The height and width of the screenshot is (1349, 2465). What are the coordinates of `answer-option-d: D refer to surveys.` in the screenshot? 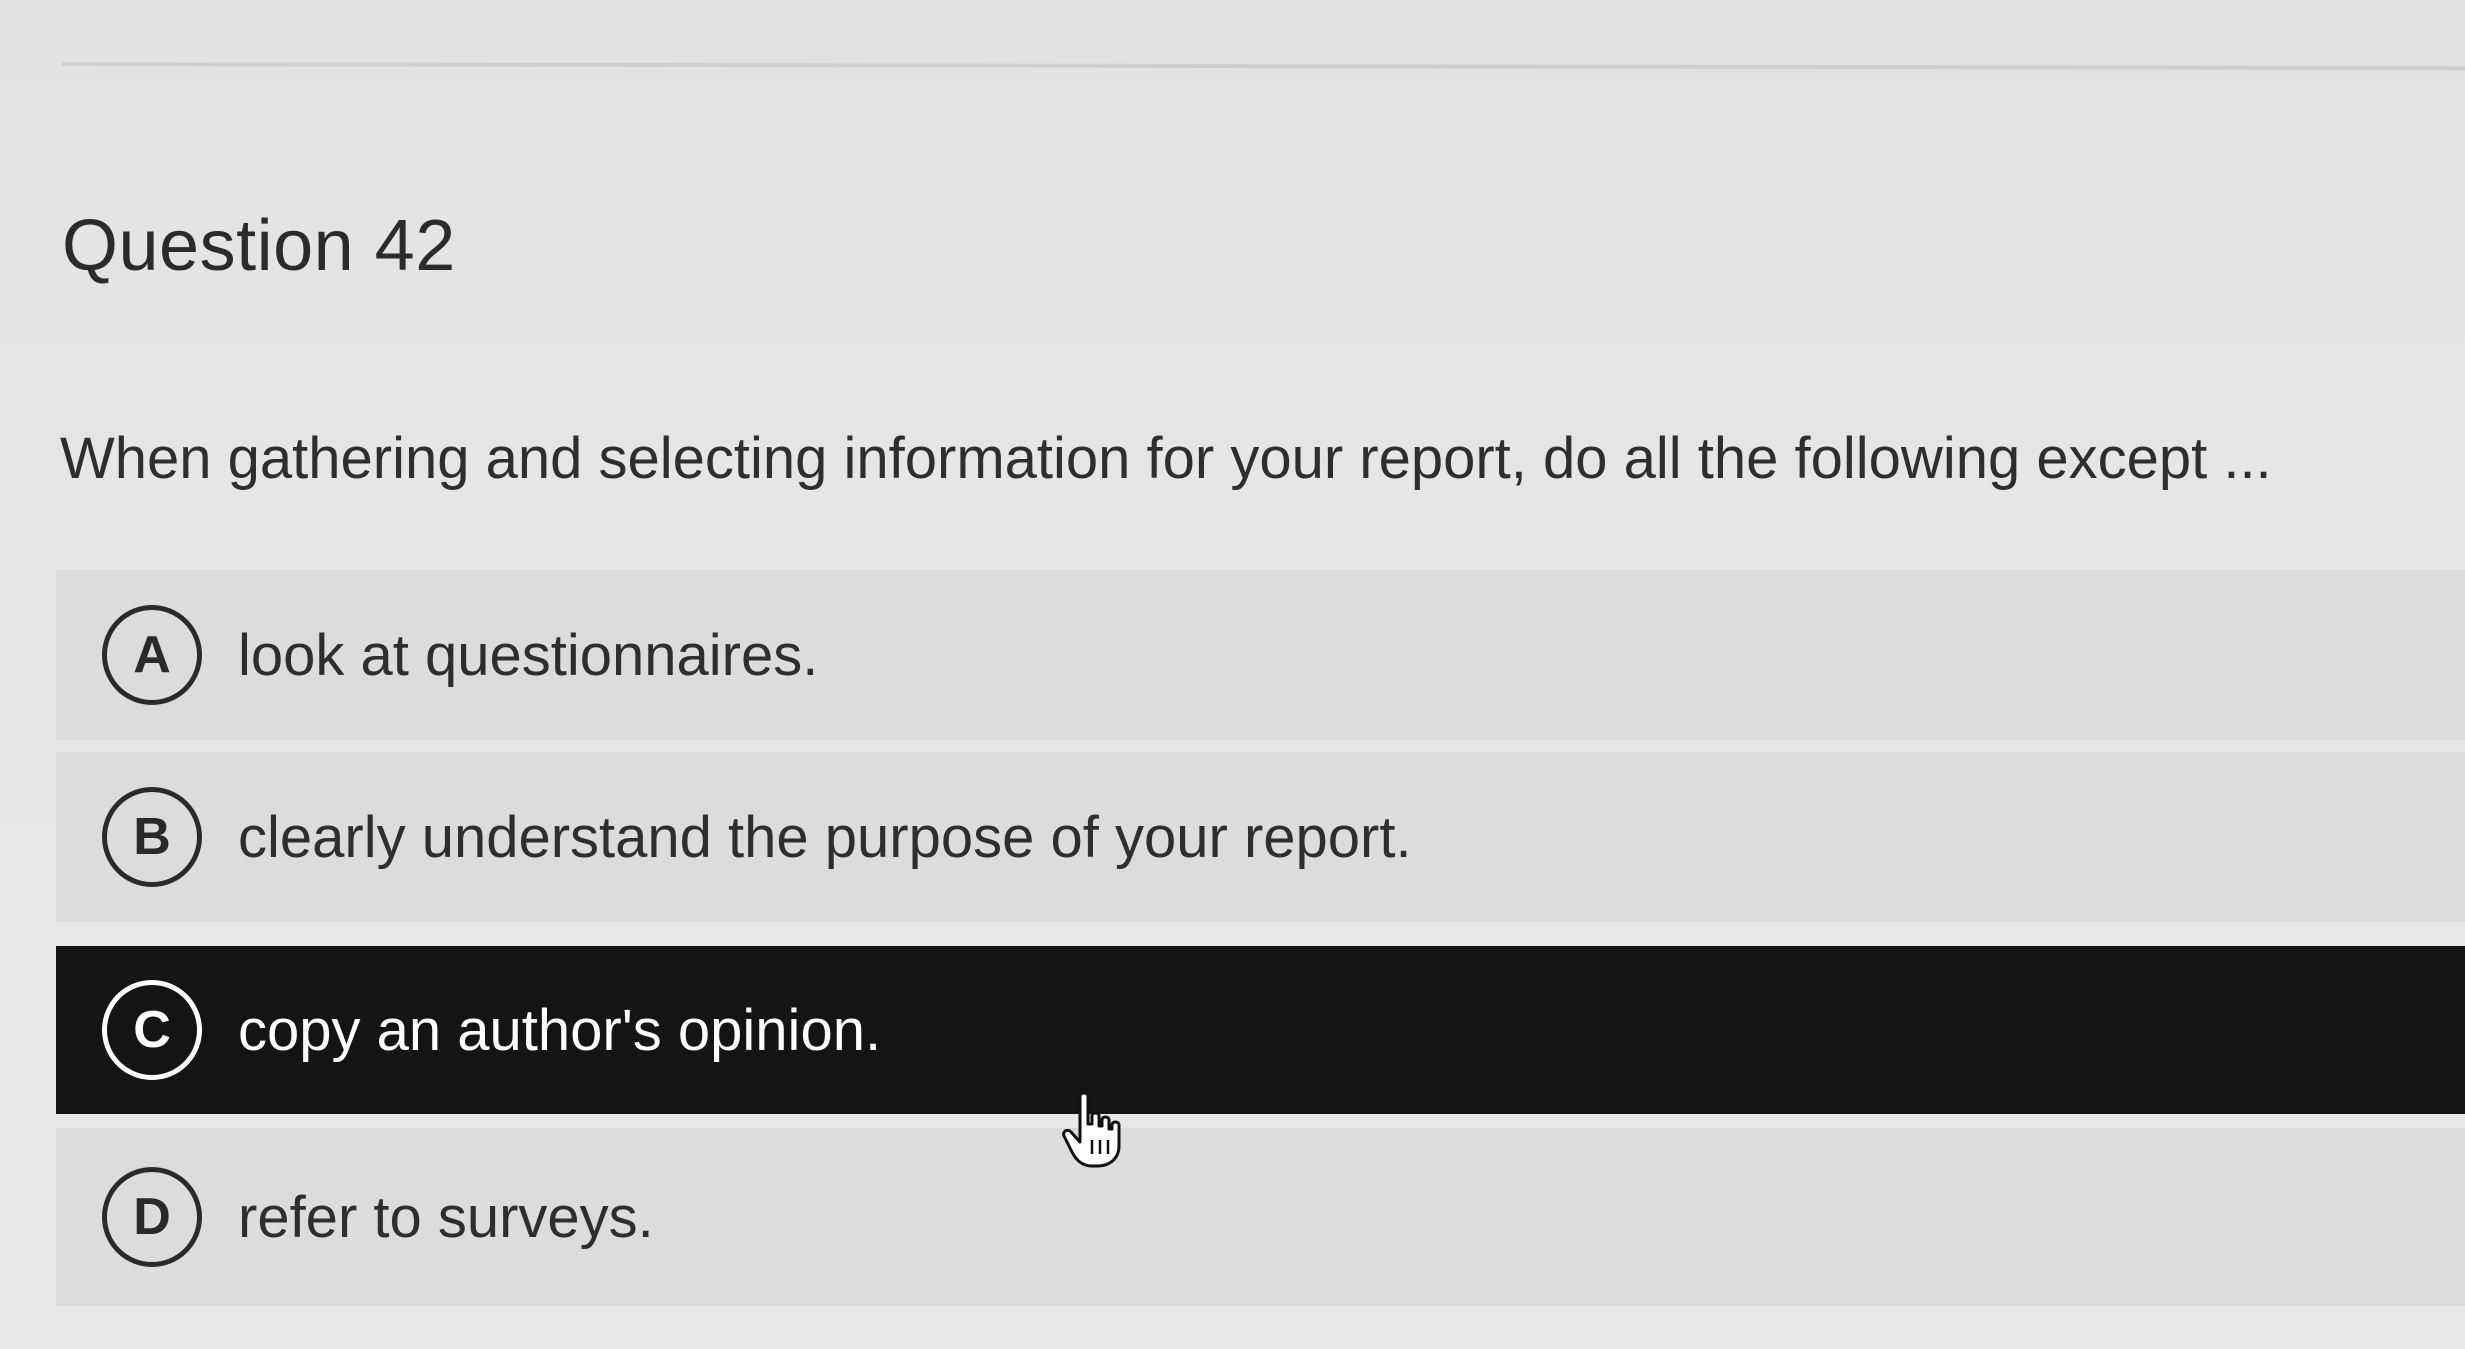 It's located at (1260, 1217).